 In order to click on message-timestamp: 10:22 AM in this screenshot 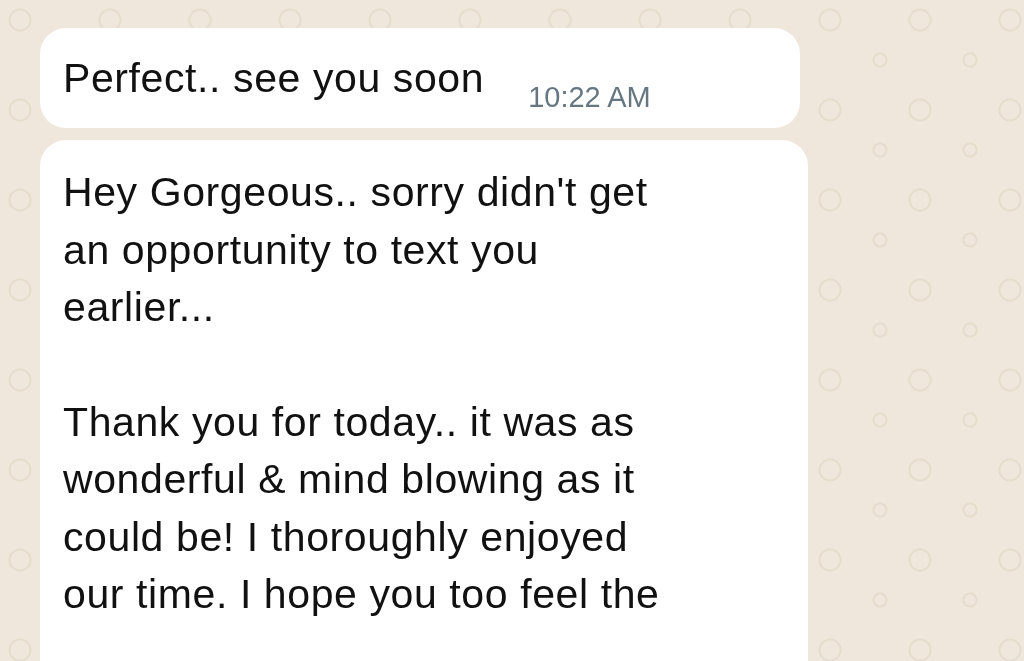, I will do `click(589, 97)`.